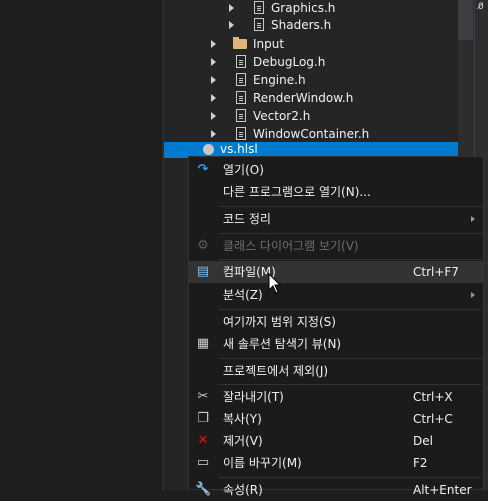 This screenshot has height=501, width=488. I want to click on menu-item-shortcut: Ctrl+F7, so click(436, 272).